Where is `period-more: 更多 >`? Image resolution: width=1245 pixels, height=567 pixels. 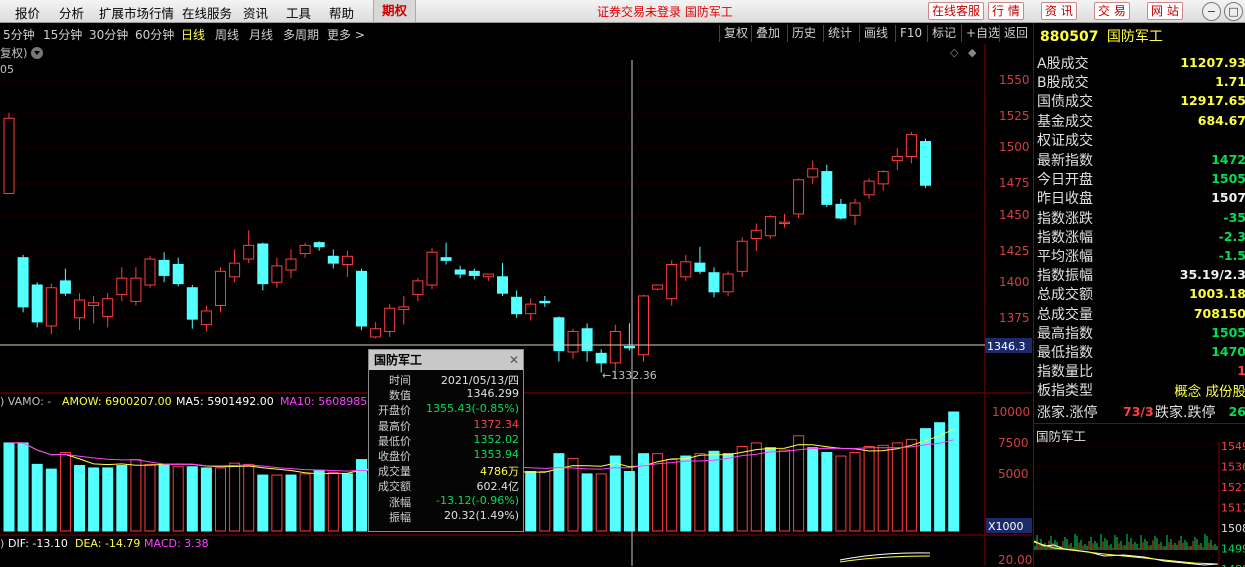
period-more: 更多 > is located at coordinates (346, 34).